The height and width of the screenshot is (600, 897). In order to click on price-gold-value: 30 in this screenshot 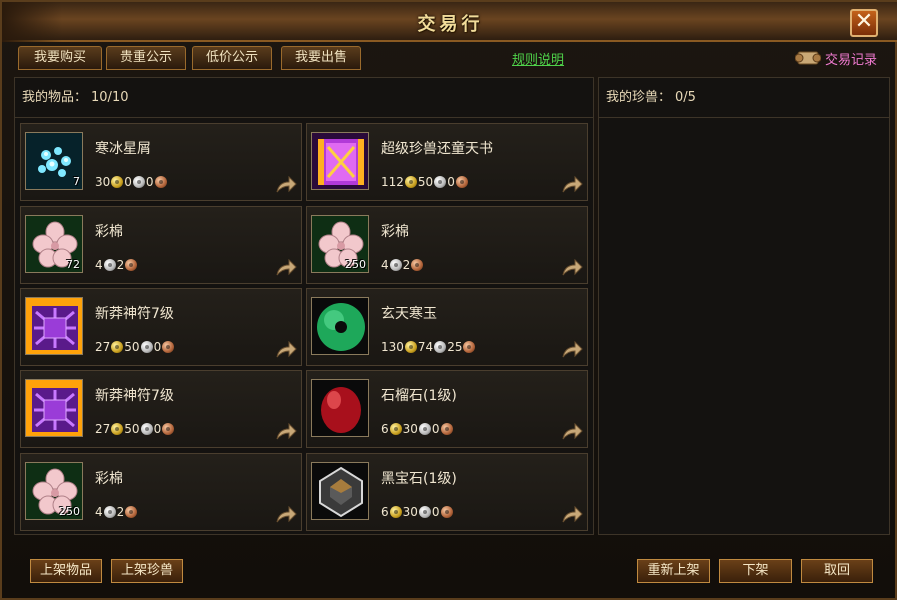, I will do `click(103, 182)`.